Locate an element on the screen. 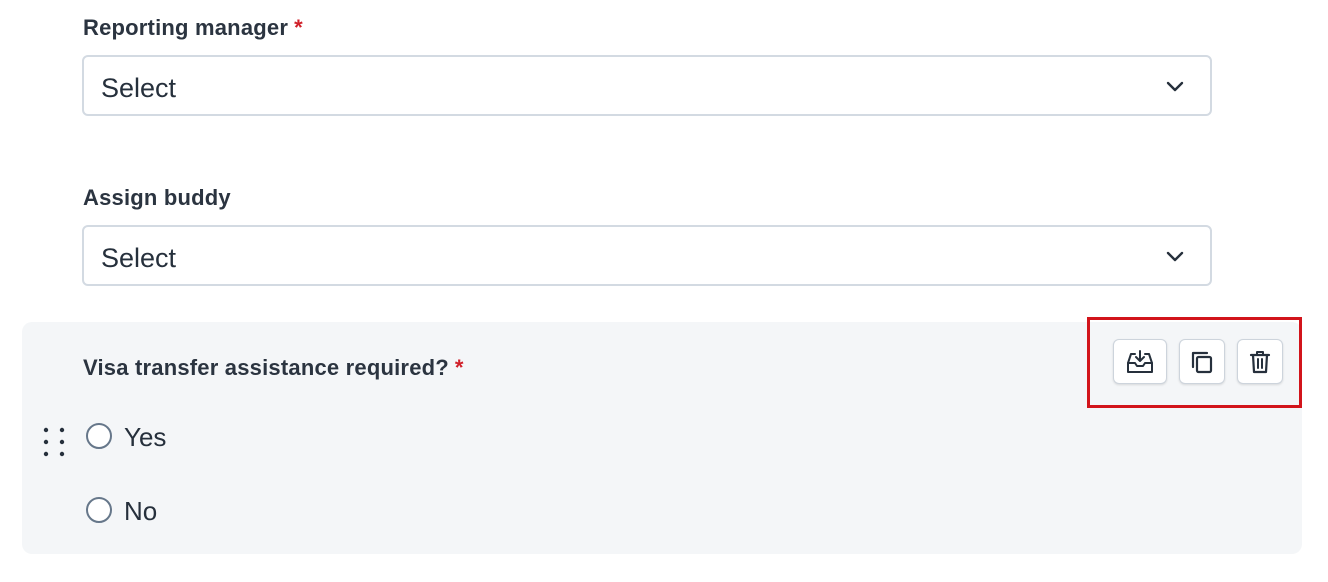 The width and height of the screenshot is (1328, 582). duplicate-button is located at coordinates (1202, 361).